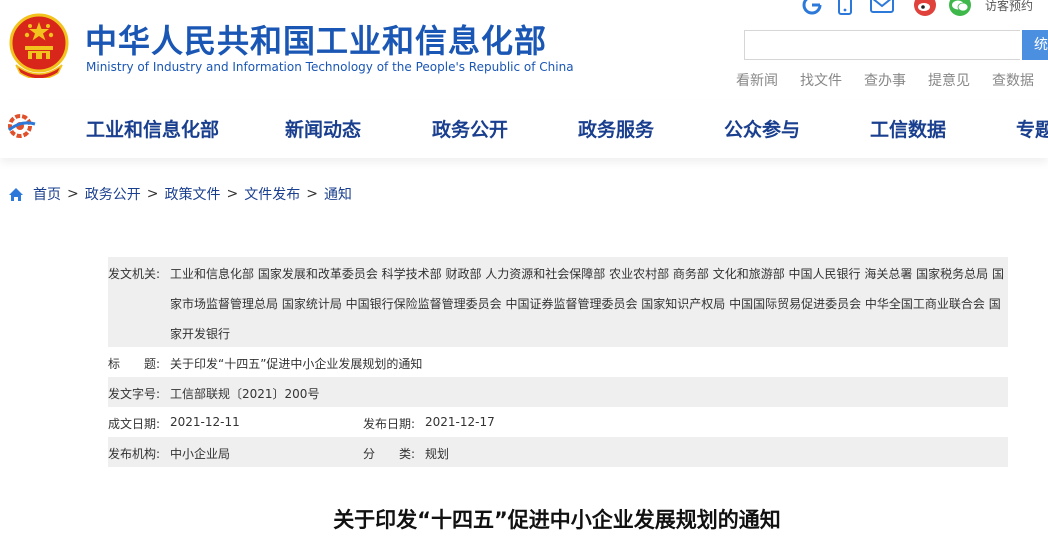 The width and height of the screenshot is (1048, 545). What do you see at coordinates (113, 194) in the screenshot?
I see `breadcrumb-gov-affairs: 政务公开` at bounding box center [113, 194].